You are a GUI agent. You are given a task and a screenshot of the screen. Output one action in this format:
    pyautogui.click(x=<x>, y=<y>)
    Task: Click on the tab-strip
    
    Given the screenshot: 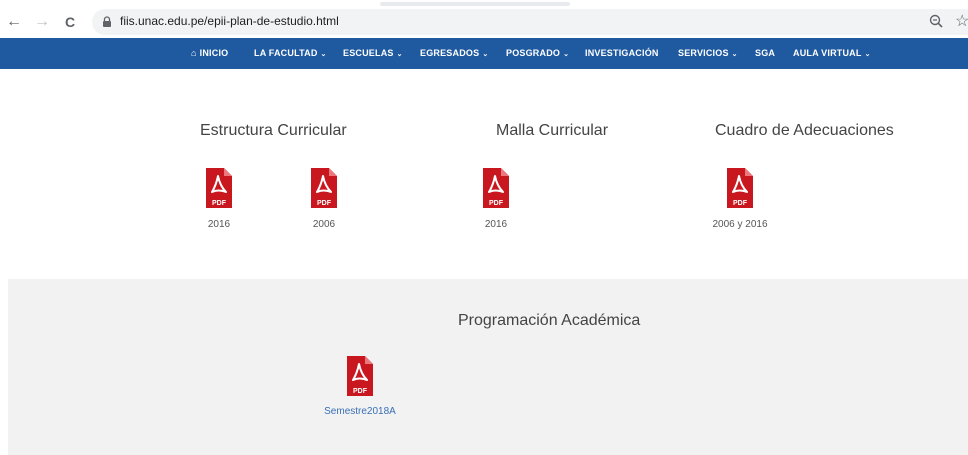 What is the action you would take?
    pyautogui.click(x=484, y=4)
    